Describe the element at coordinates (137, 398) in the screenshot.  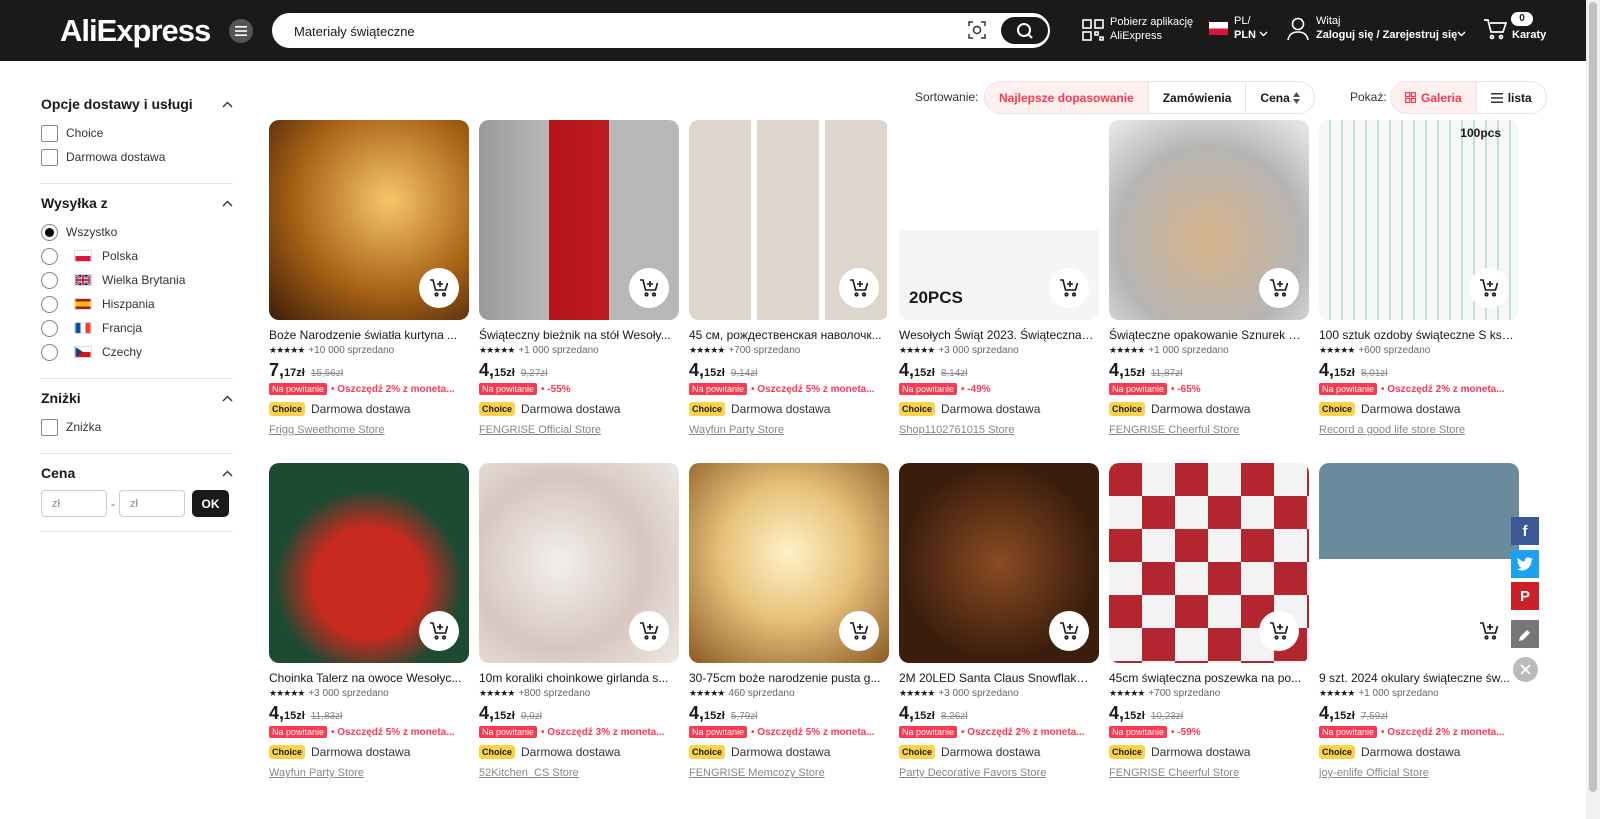
I see `filter-title-discounts: Zniżki` at that location.